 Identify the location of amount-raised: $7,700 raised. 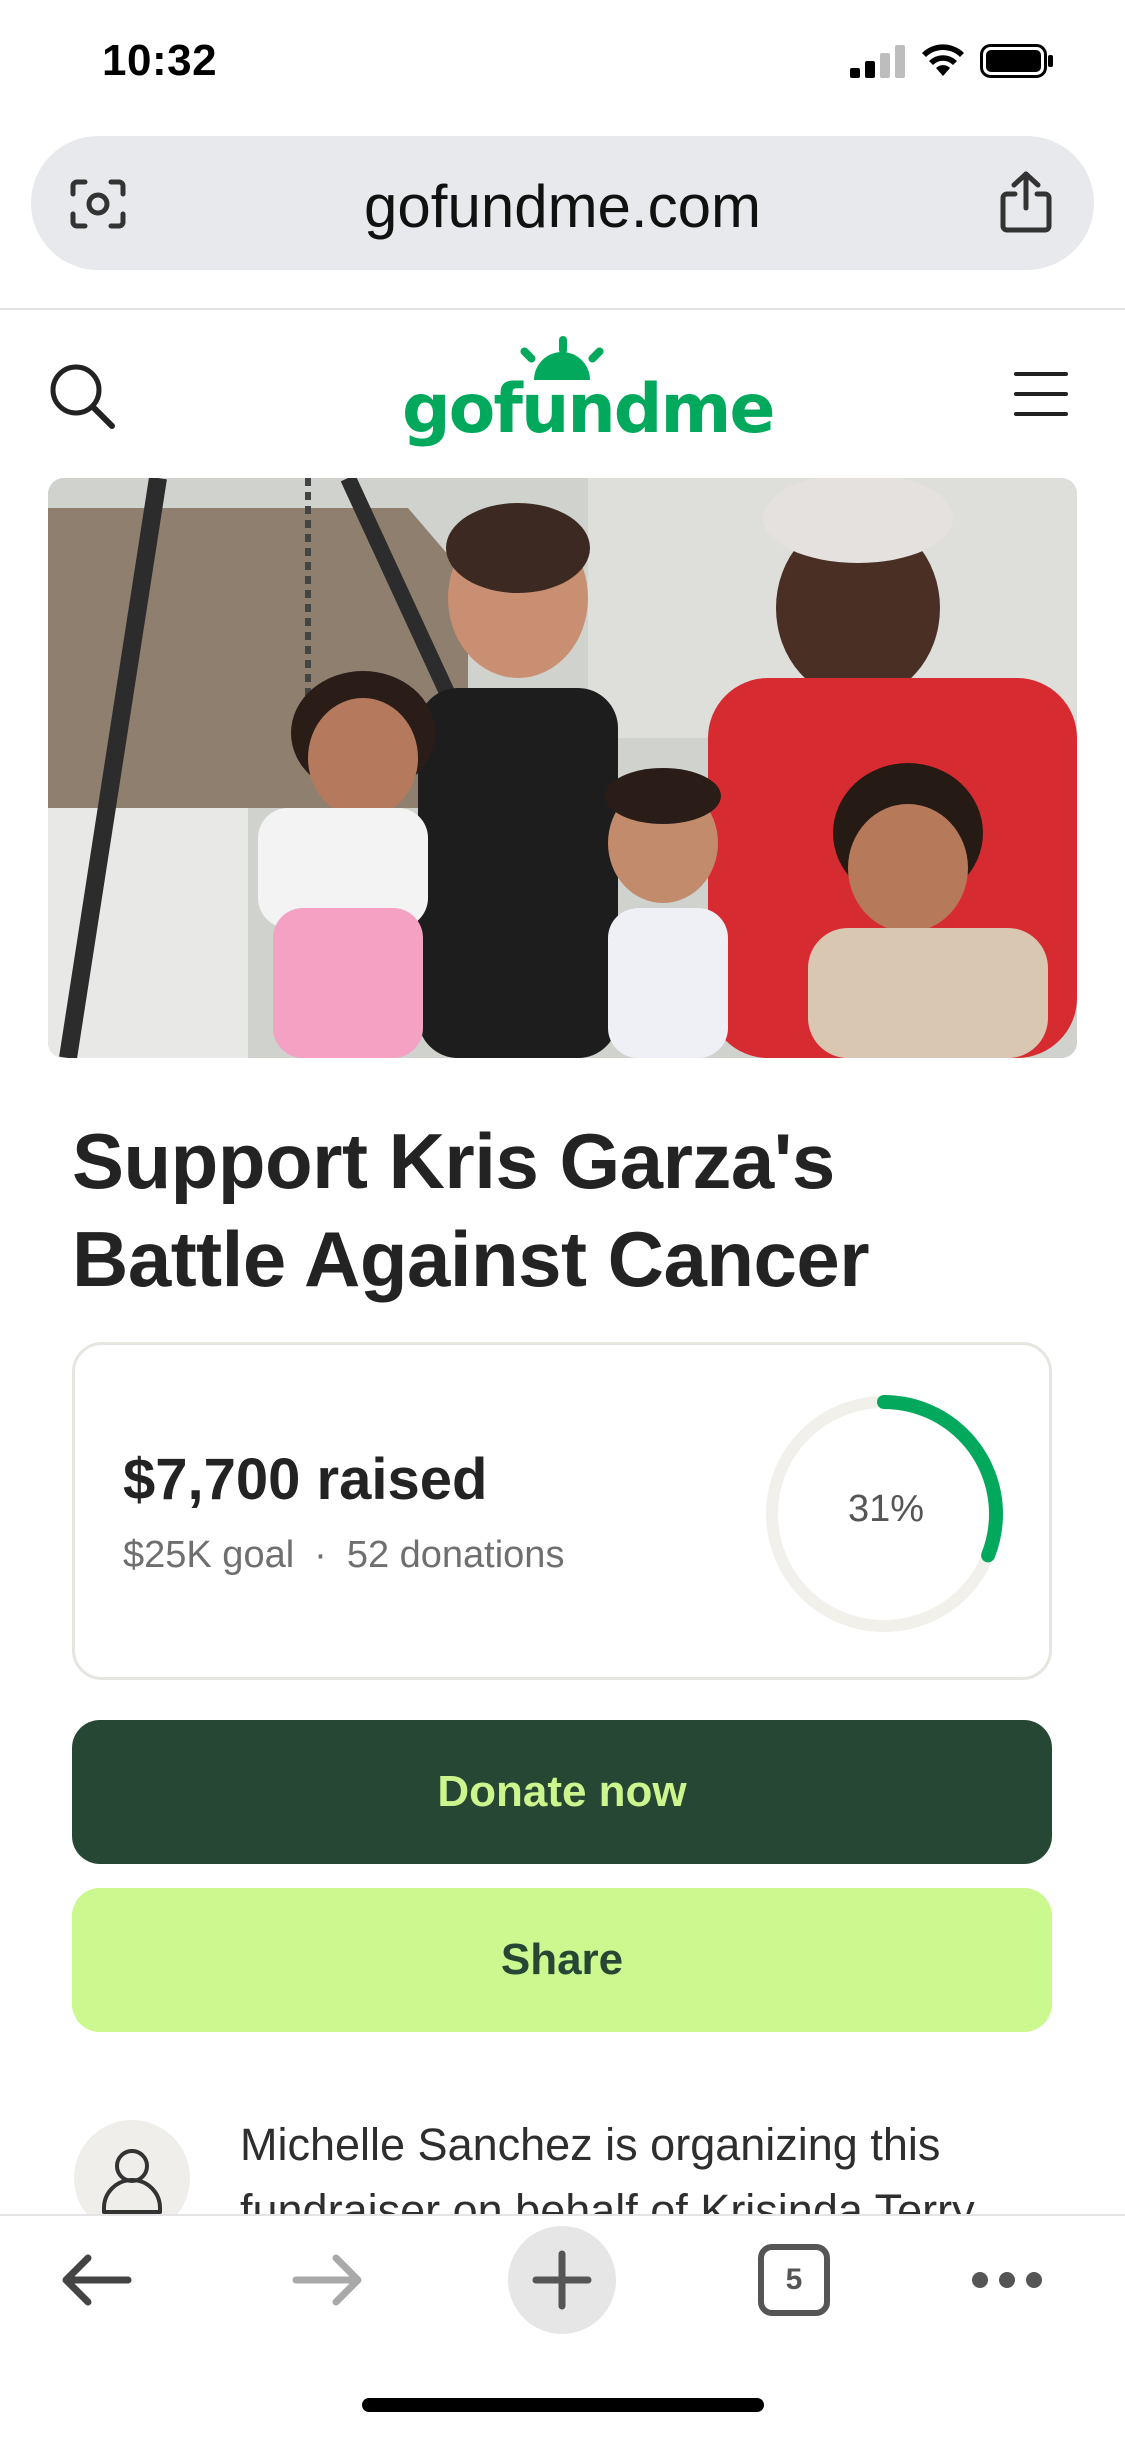
(305, 1479).